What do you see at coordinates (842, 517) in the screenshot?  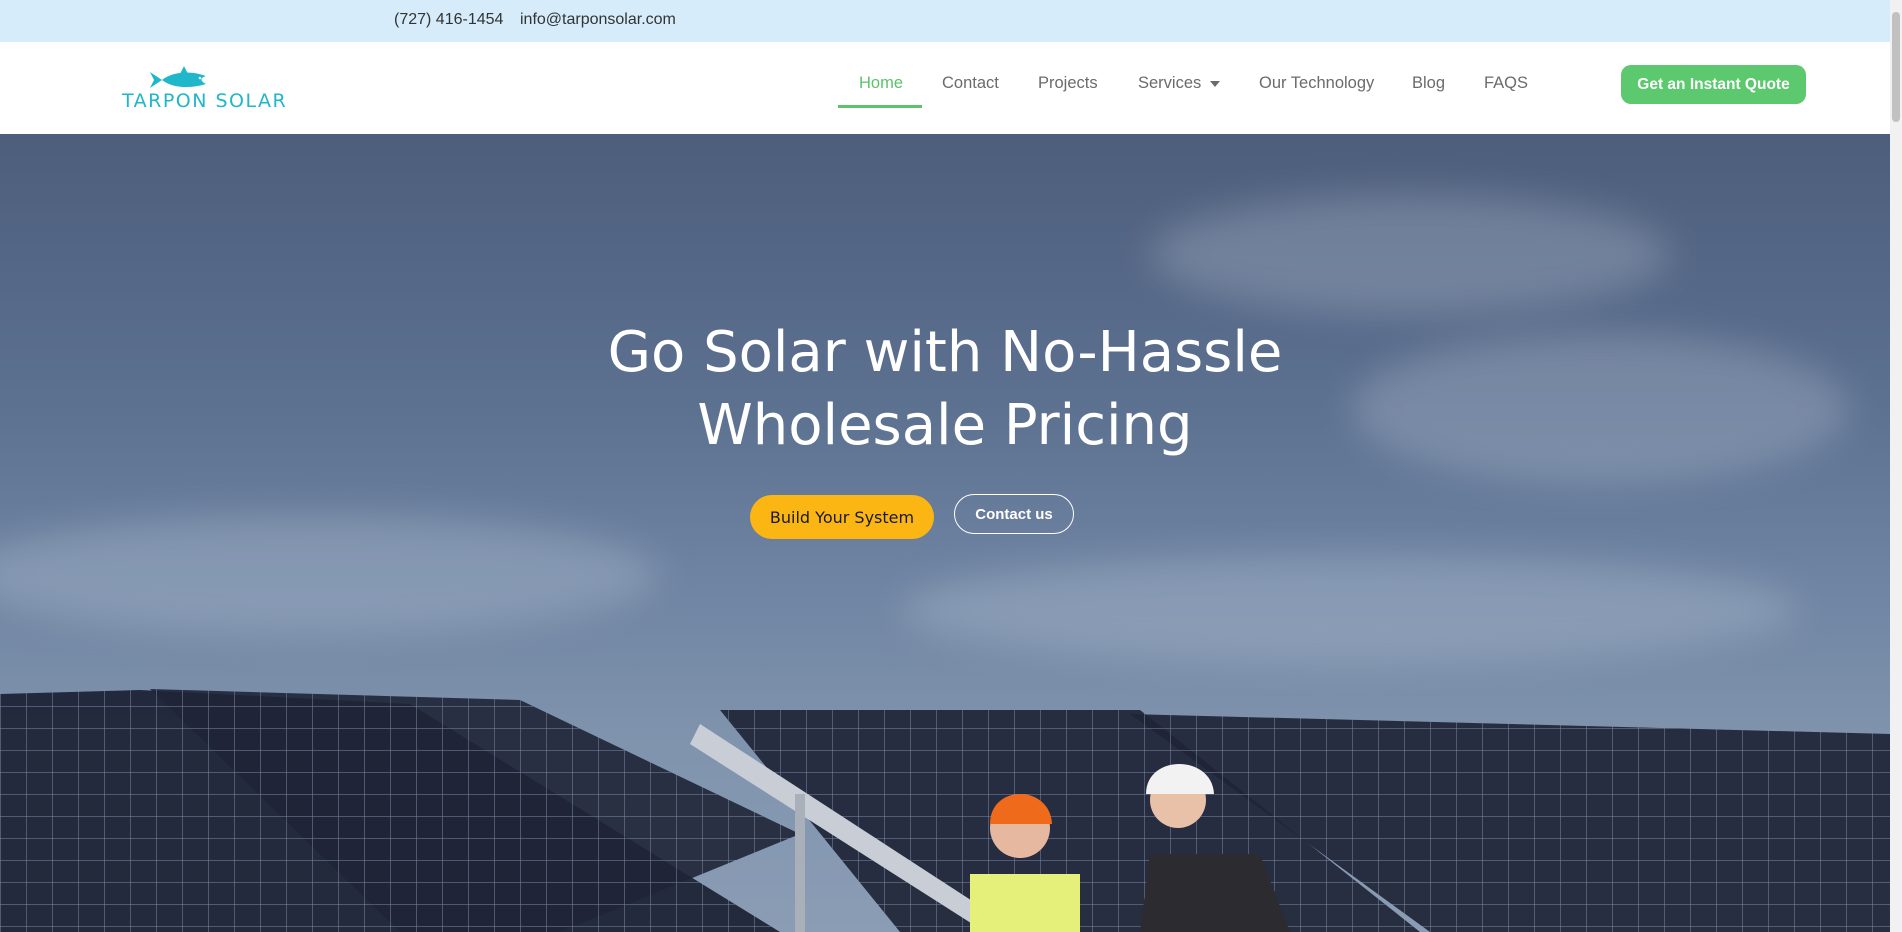 I see `build-your-system-button: Build Your System` at bounding box center [842, 517].